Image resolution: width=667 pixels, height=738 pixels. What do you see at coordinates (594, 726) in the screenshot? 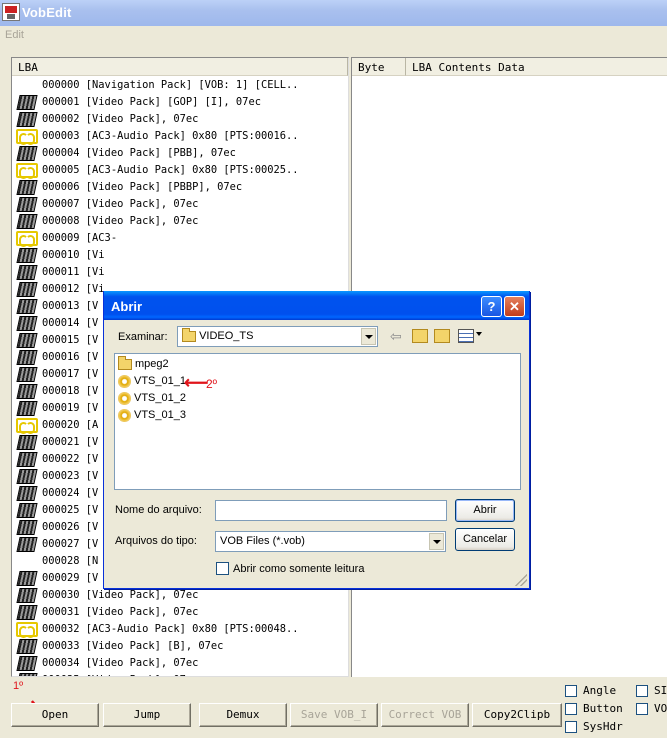
I see `syshdr-checkbox: SysHdr` at bounding box center [594, 726].